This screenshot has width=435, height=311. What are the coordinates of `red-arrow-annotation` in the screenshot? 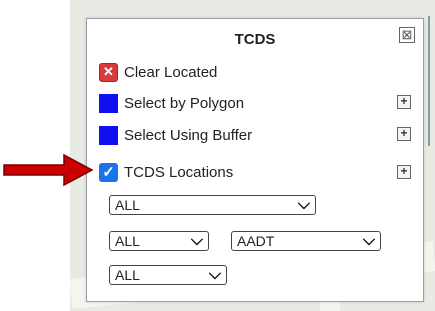 It's located at (48, 170).